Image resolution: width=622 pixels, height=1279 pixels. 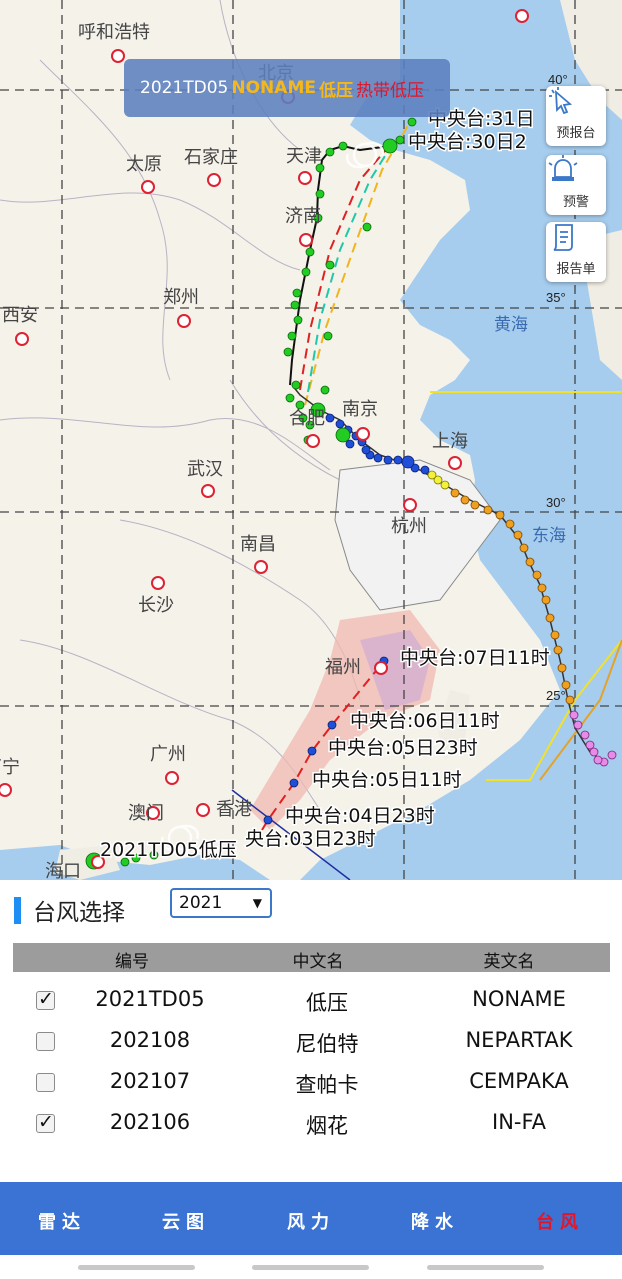 I want to click on typhoon-cn-name: 烟花, so click(x=327, y=1126).